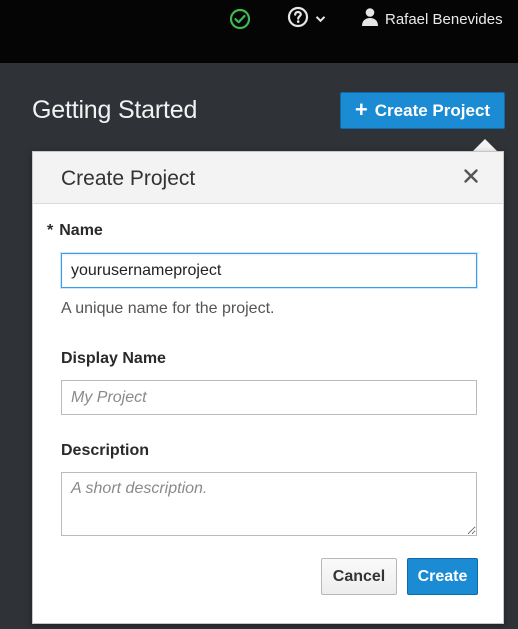 This screenshot has height=629, width=518. I want to click on create-button: Create, so click(442, 576).